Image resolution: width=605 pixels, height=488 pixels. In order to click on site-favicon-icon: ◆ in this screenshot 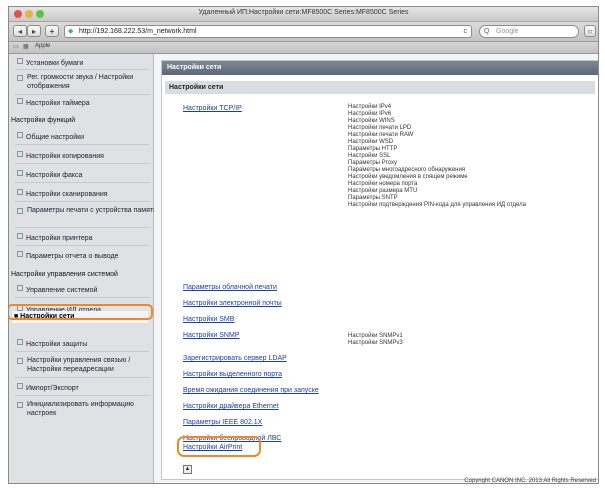, I will do `click(71, 31)`.